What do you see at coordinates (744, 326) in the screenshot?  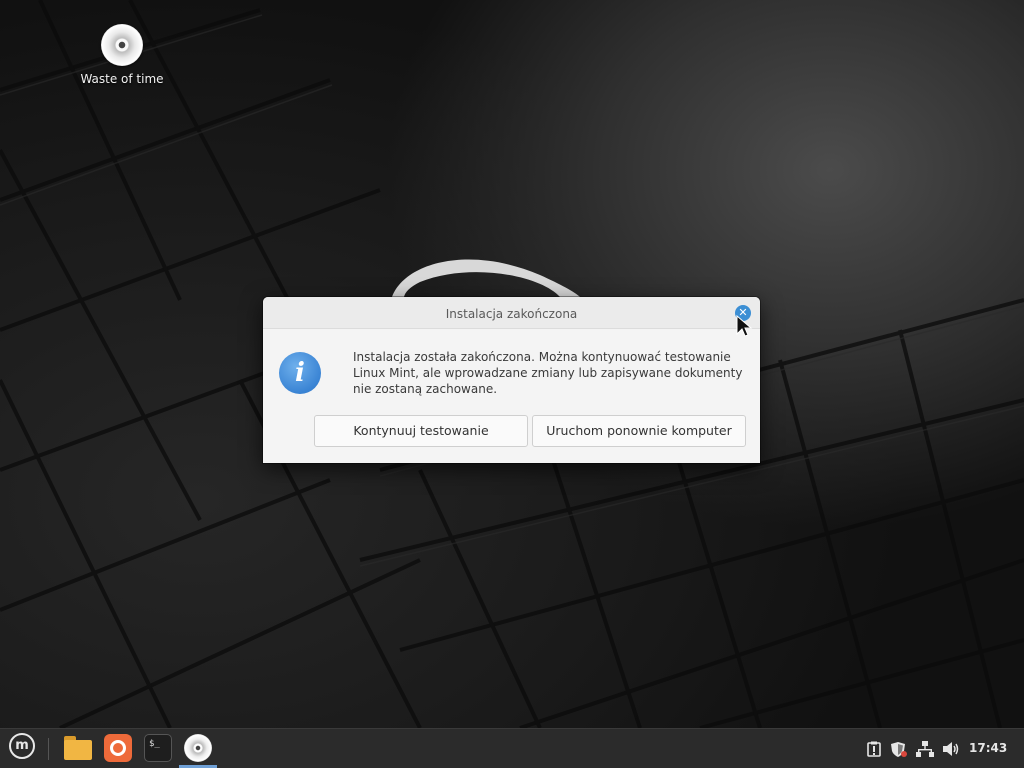 I see `mouse-cursor-icon` at bounding box center [744, 326].